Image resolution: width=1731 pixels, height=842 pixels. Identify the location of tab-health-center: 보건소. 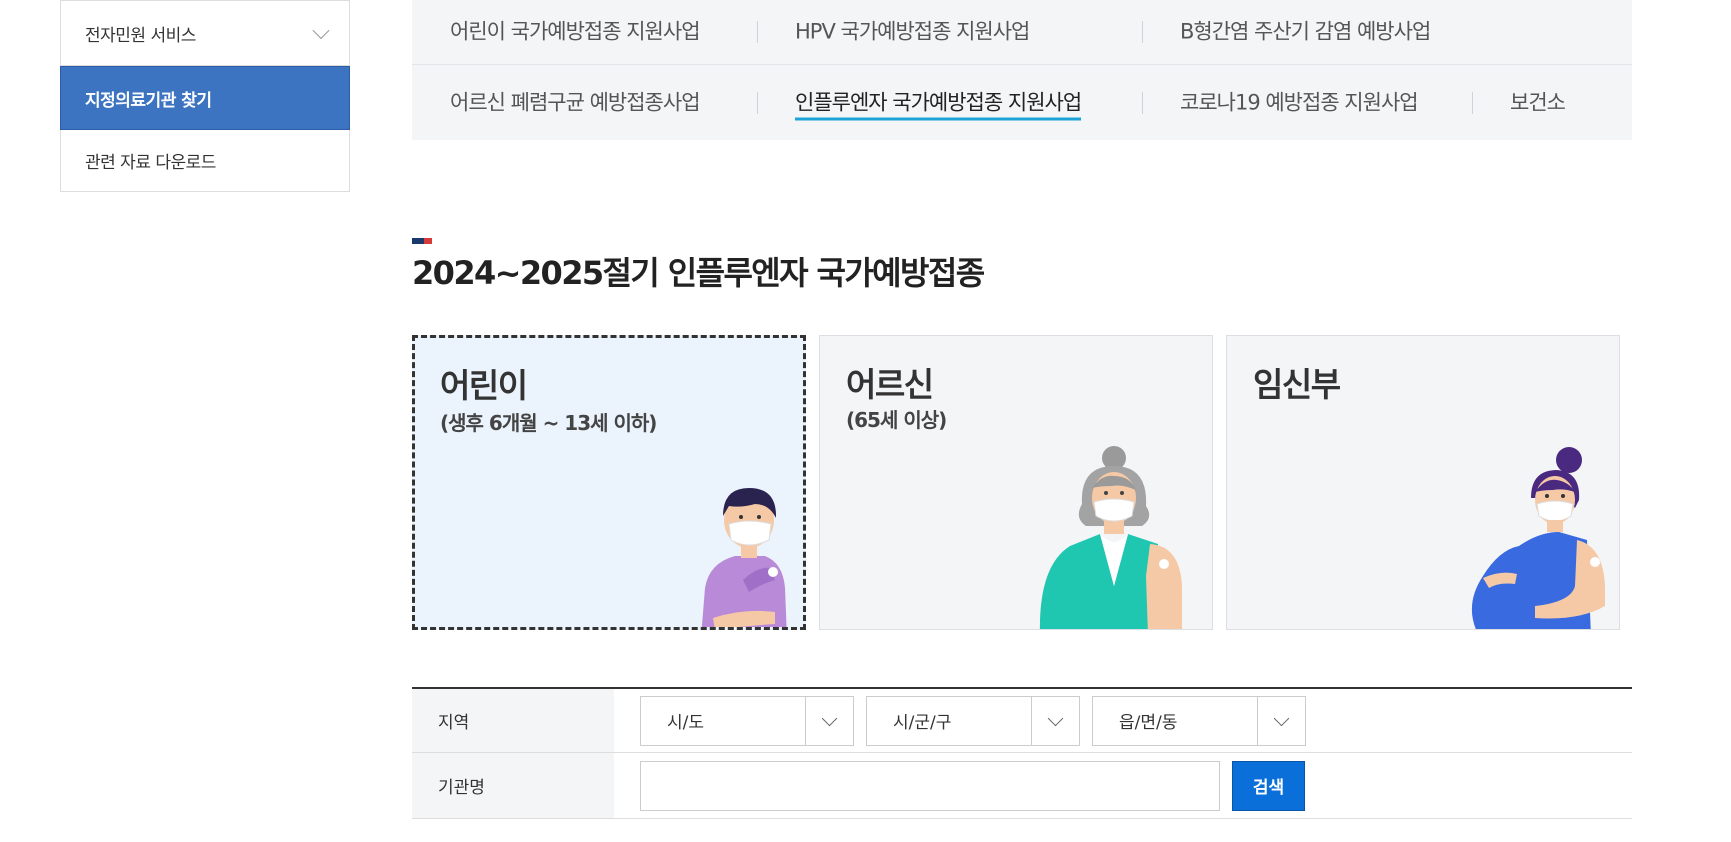
(1538, 101).